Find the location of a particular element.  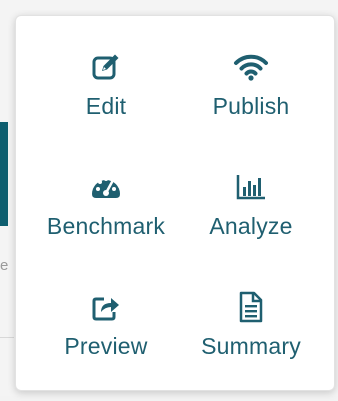

edit-label: Edit is located at coordinates (106, 106).